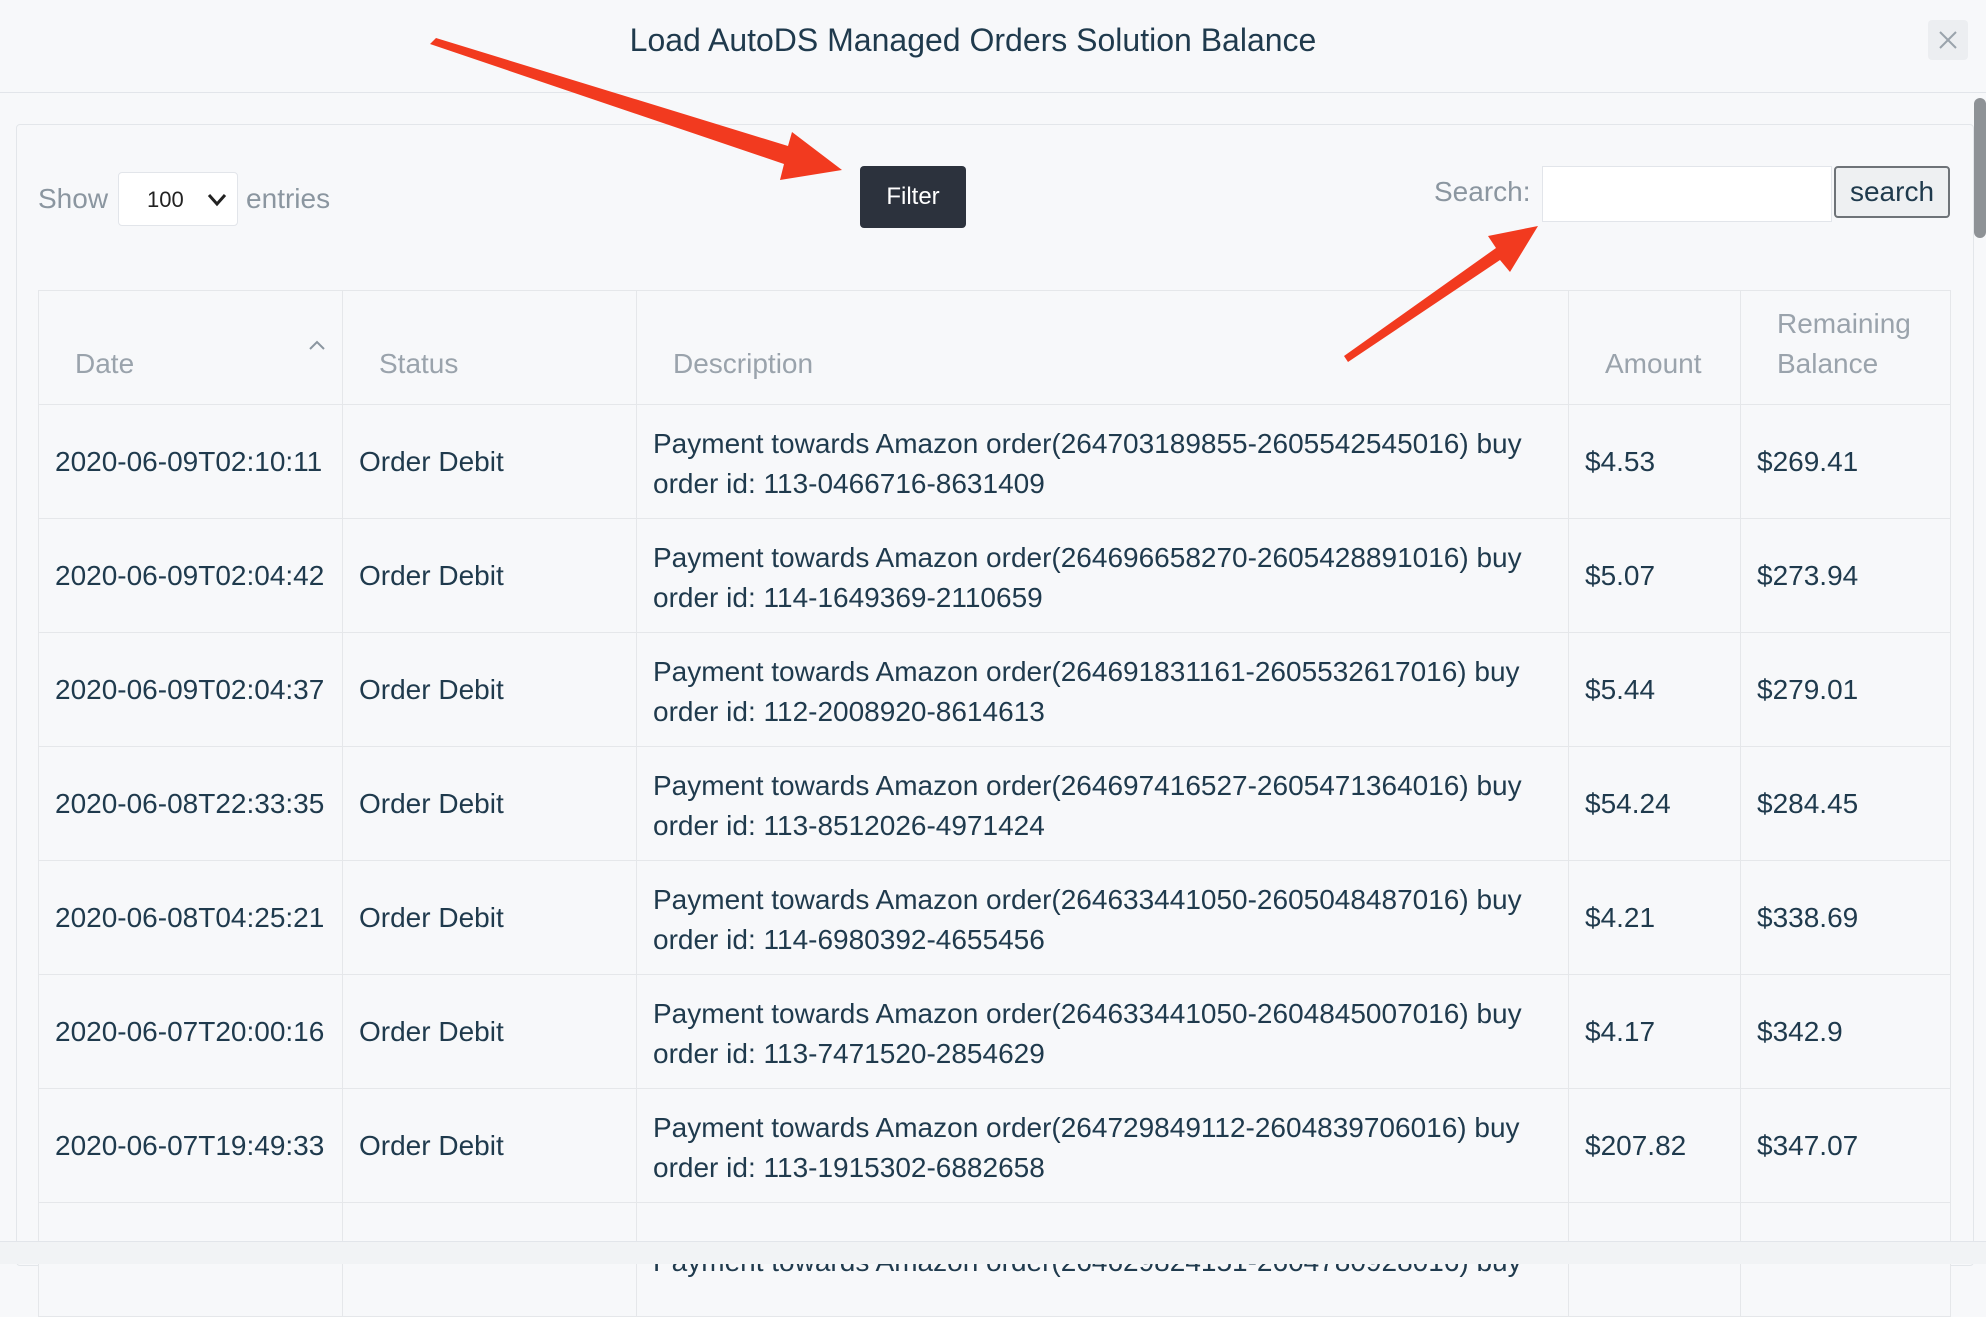  What do you see at coordinates (1654, 1145) in the screenshot?
I see `cell-amount: $207.82` at bounding box center [1654, 1145].